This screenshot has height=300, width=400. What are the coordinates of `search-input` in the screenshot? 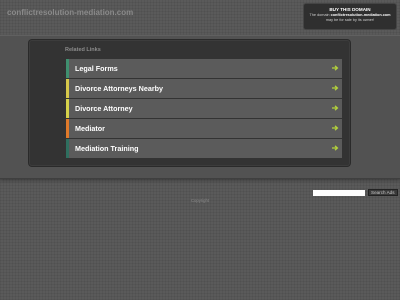 It's located at (339, 192).